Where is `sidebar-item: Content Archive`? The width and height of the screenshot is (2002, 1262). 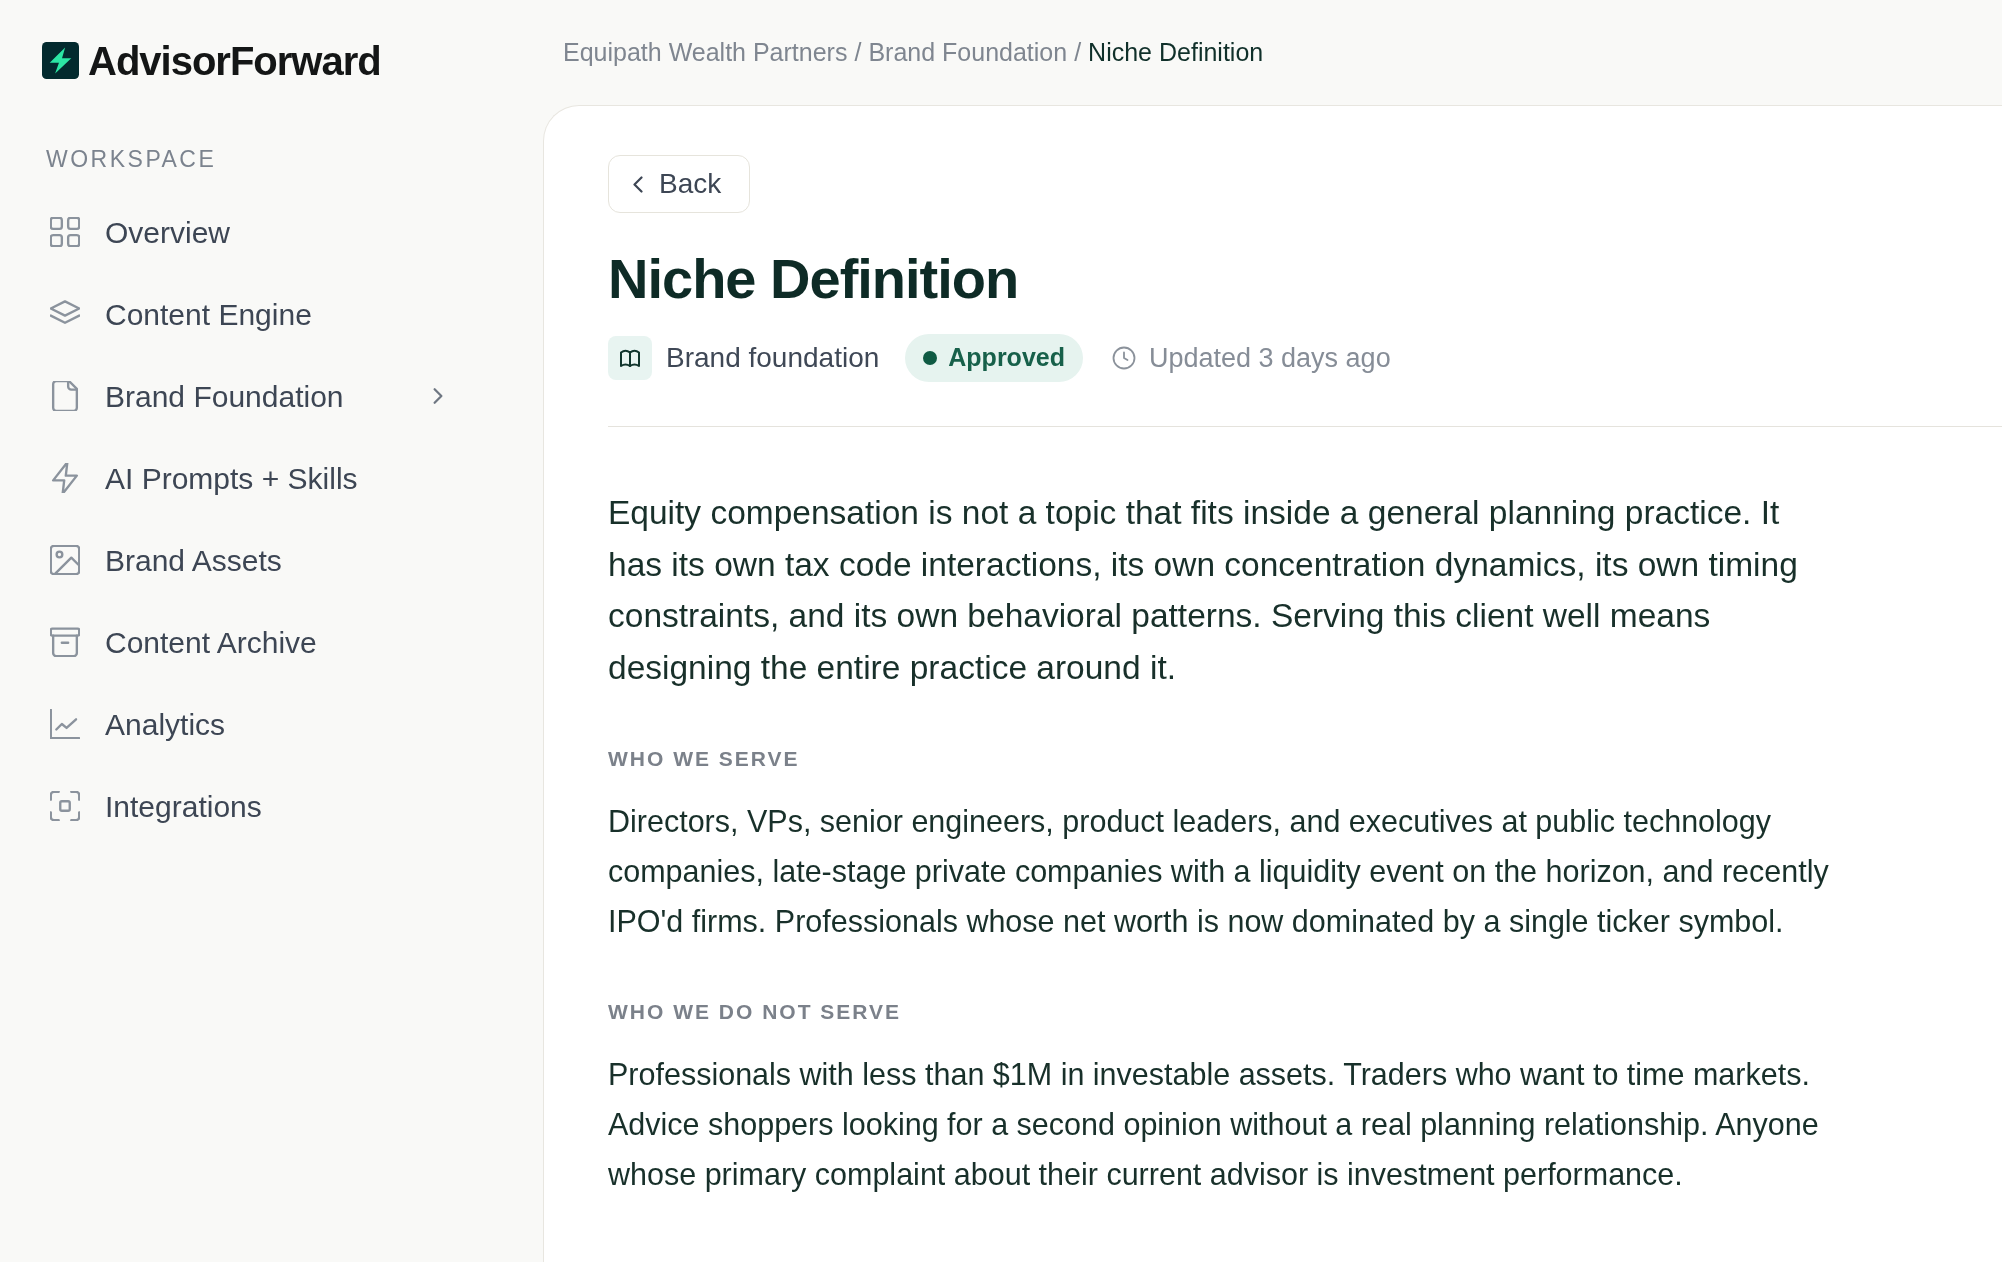 sidebar-item: Content Archive is located at coordinates (250, 642).